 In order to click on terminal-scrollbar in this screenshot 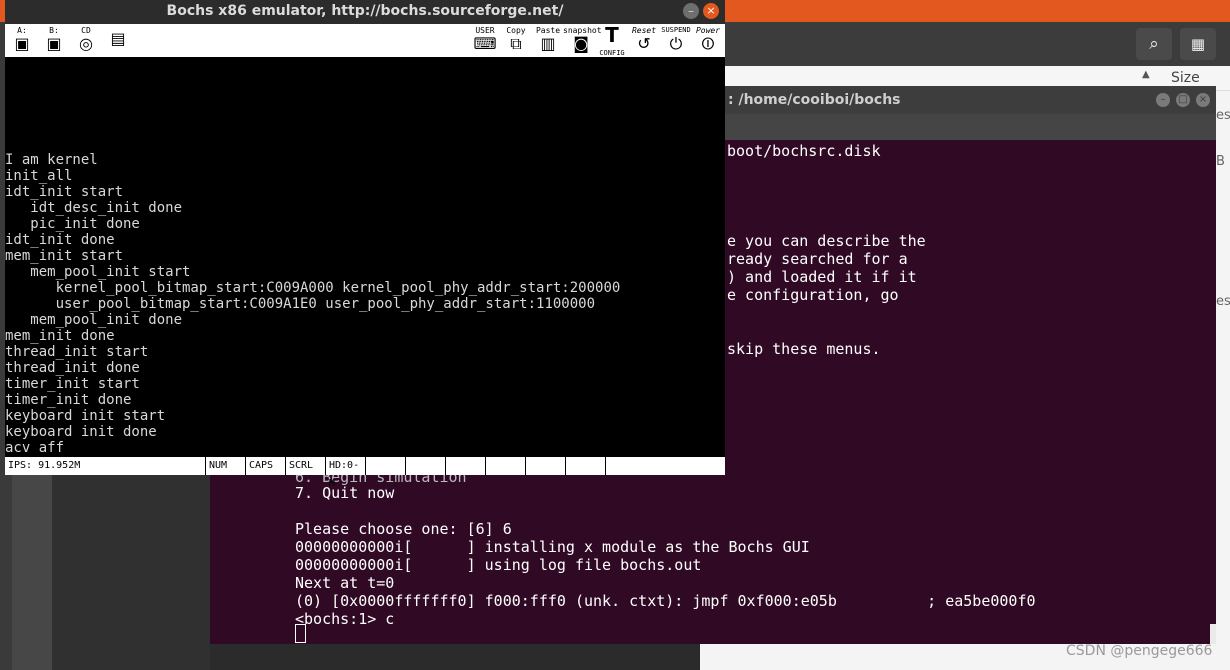, I will do `click(1213, 634)`.